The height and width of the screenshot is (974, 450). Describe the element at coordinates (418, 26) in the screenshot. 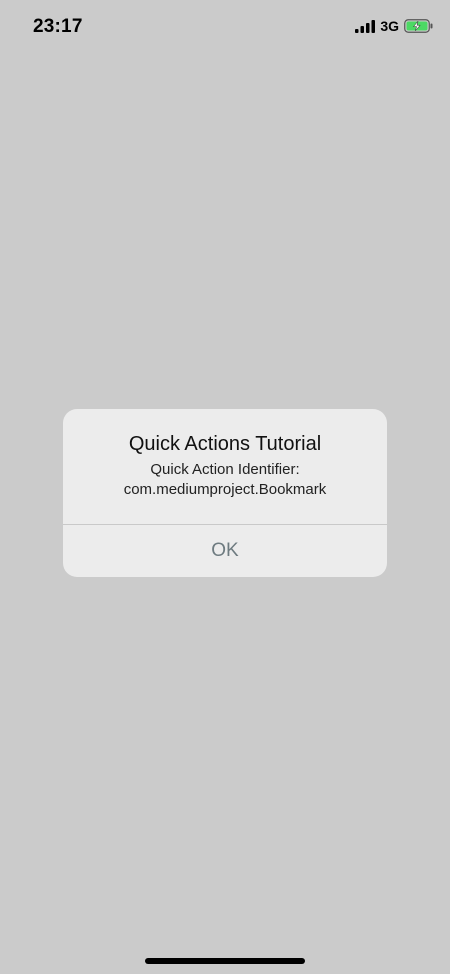

I see `battery-charging-icon` at that location.